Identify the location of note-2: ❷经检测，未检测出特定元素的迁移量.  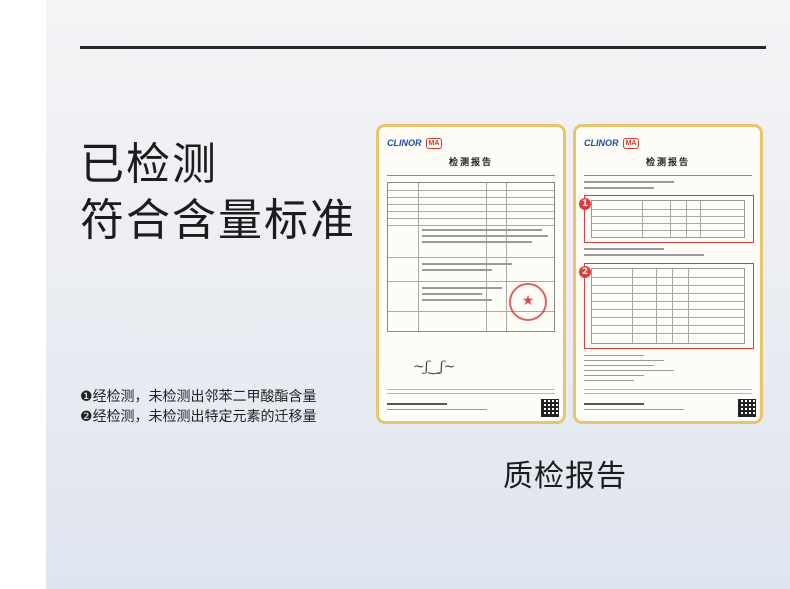
(198, 417).